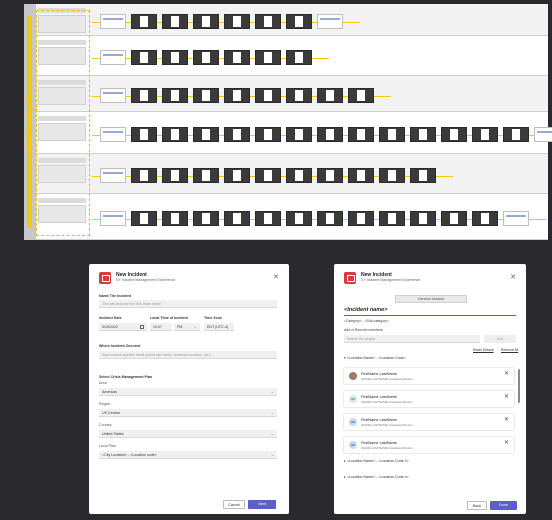  I want to click on incident-app-icon, so click(105, 278).